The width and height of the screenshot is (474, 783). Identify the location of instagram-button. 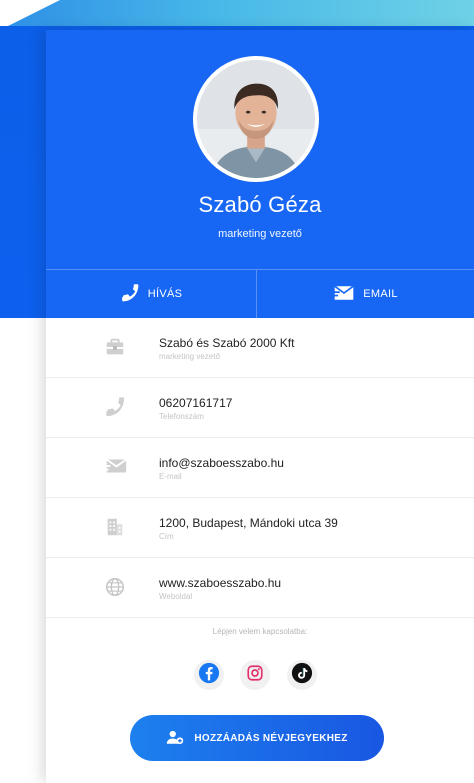
(255, 675).